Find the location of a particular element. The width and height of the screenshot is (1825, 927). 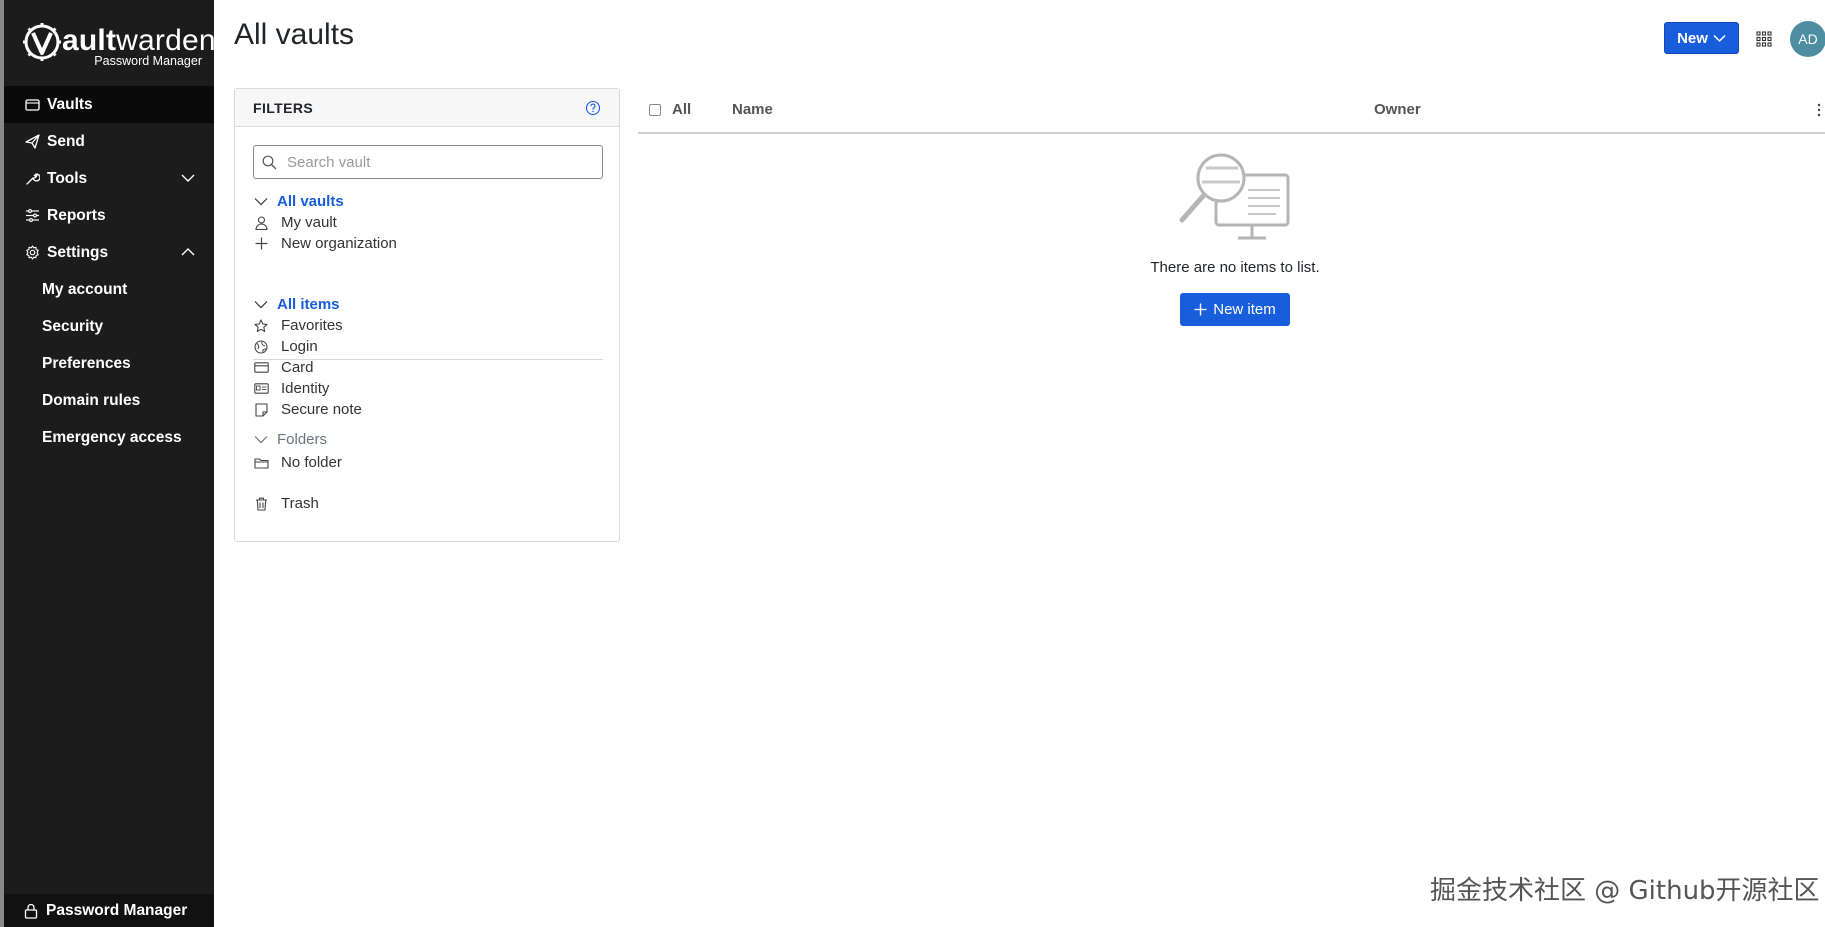

filter-favorites: Favorites is located at coordinates (298, 325).